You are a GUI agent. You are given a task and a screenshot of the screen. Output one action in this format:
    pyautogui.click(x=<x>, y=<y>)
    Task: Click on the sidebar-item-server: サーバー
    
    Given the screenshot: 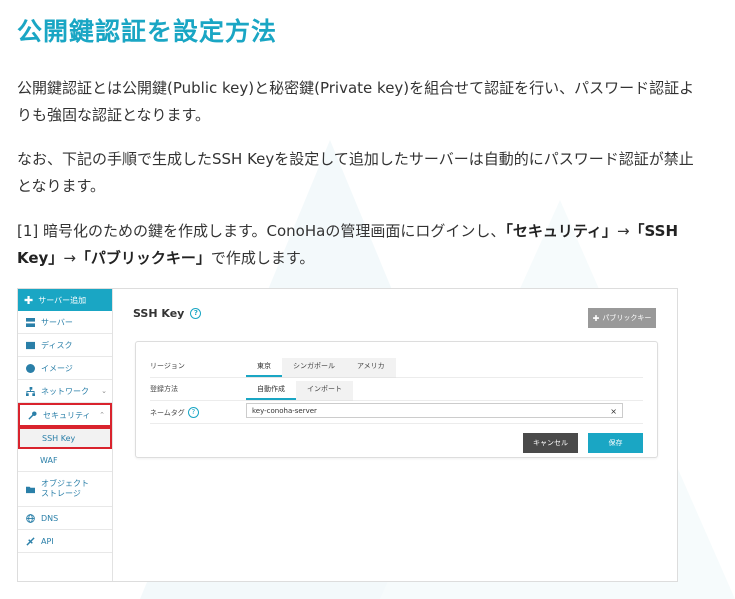 What is the action you would take?
    pyautogui.click(x=65, y=322)
    